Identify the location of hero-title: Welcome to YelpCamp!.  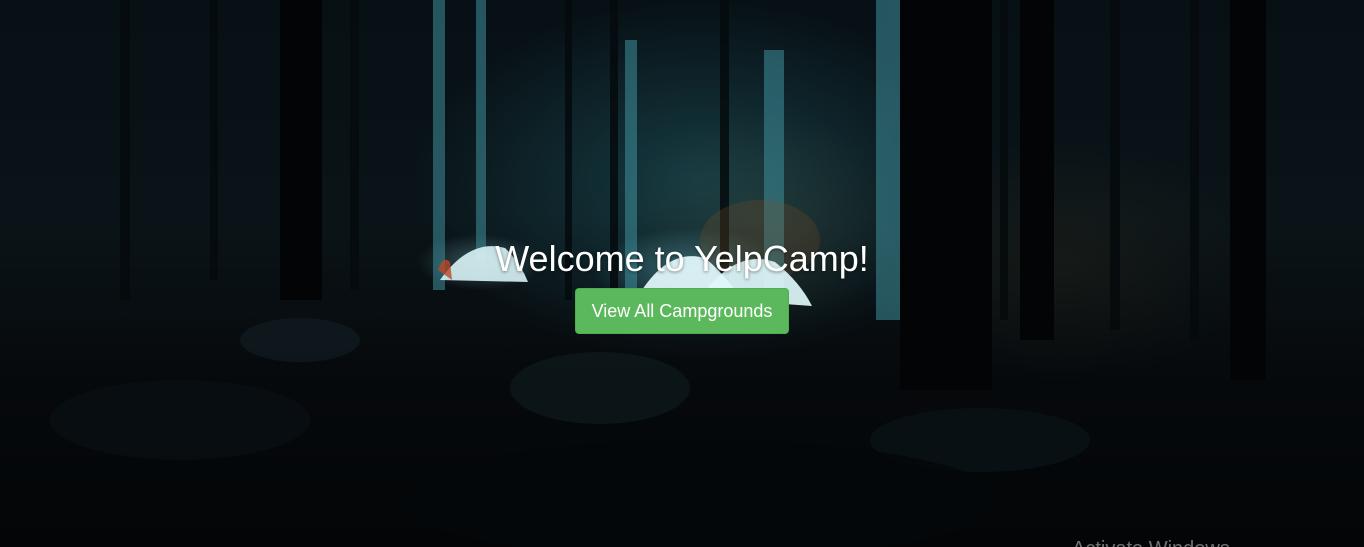
(682, 258).